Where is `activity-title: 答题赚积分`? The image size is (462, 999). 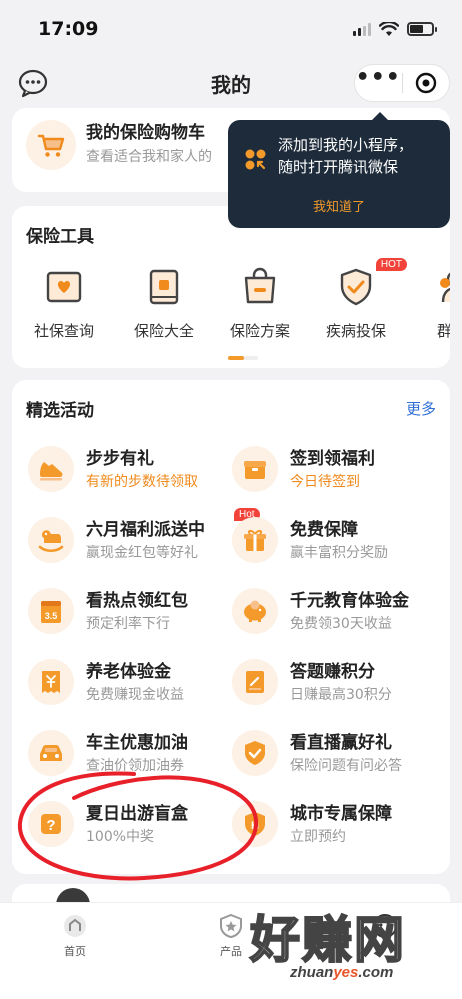
activity-title: 答题赚积分 is located at coordinates (332, 672).